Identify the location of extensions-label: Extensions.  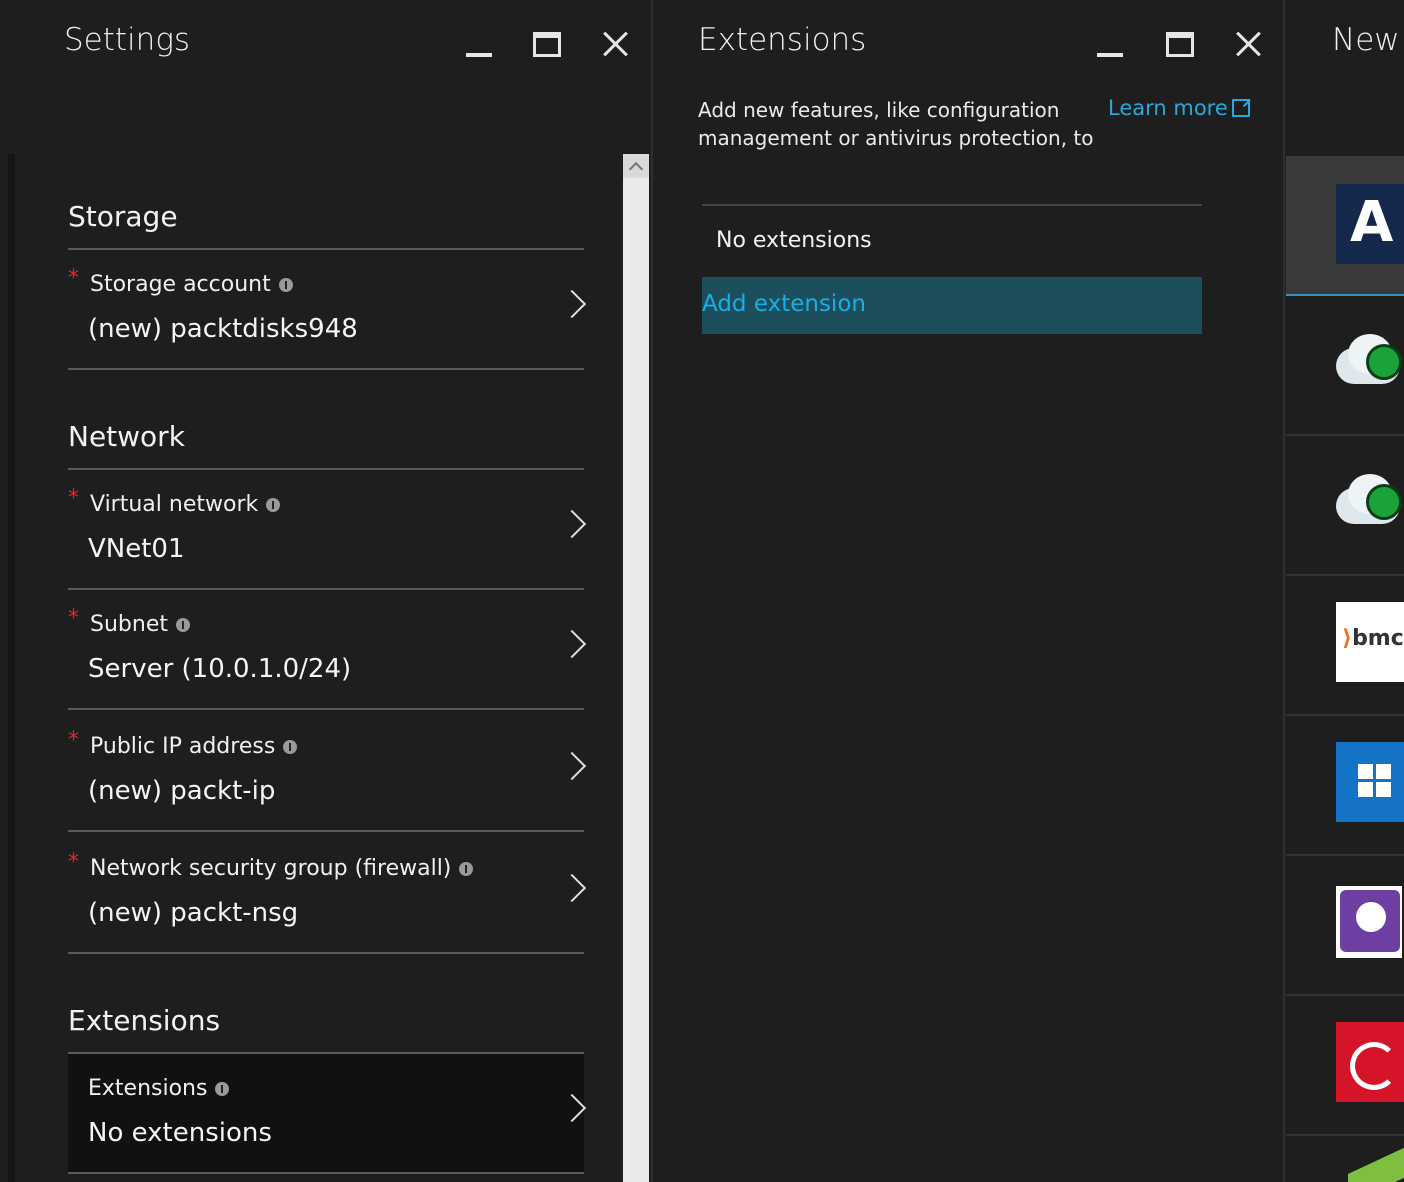
(159, 1088).